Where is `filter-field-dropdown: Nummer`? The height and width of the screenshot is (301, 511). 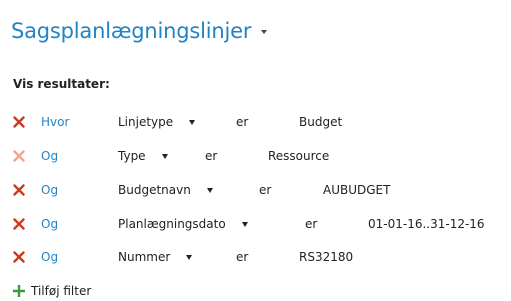
filter-field-dropdown: Nummer is located at coordinates (155, 257).